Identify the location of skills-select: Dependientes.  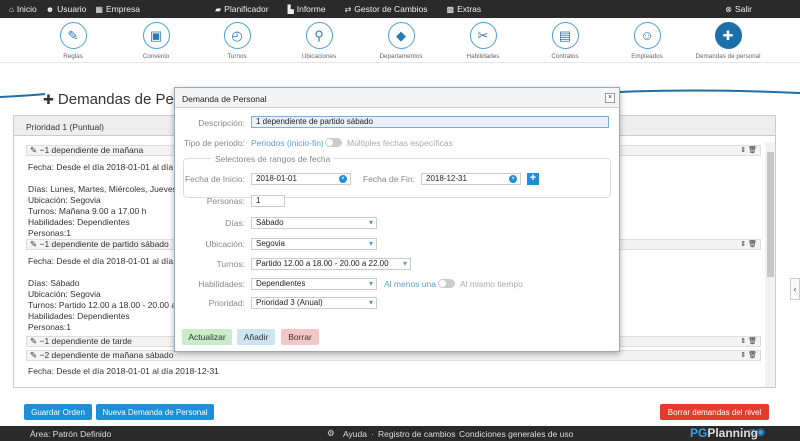
(314, 284).